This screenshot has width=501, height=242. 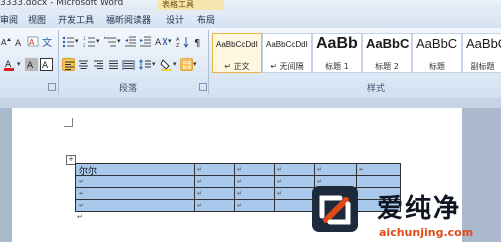 I want to click on watermark-text: 爱纯净, so click(x=419, y=209).